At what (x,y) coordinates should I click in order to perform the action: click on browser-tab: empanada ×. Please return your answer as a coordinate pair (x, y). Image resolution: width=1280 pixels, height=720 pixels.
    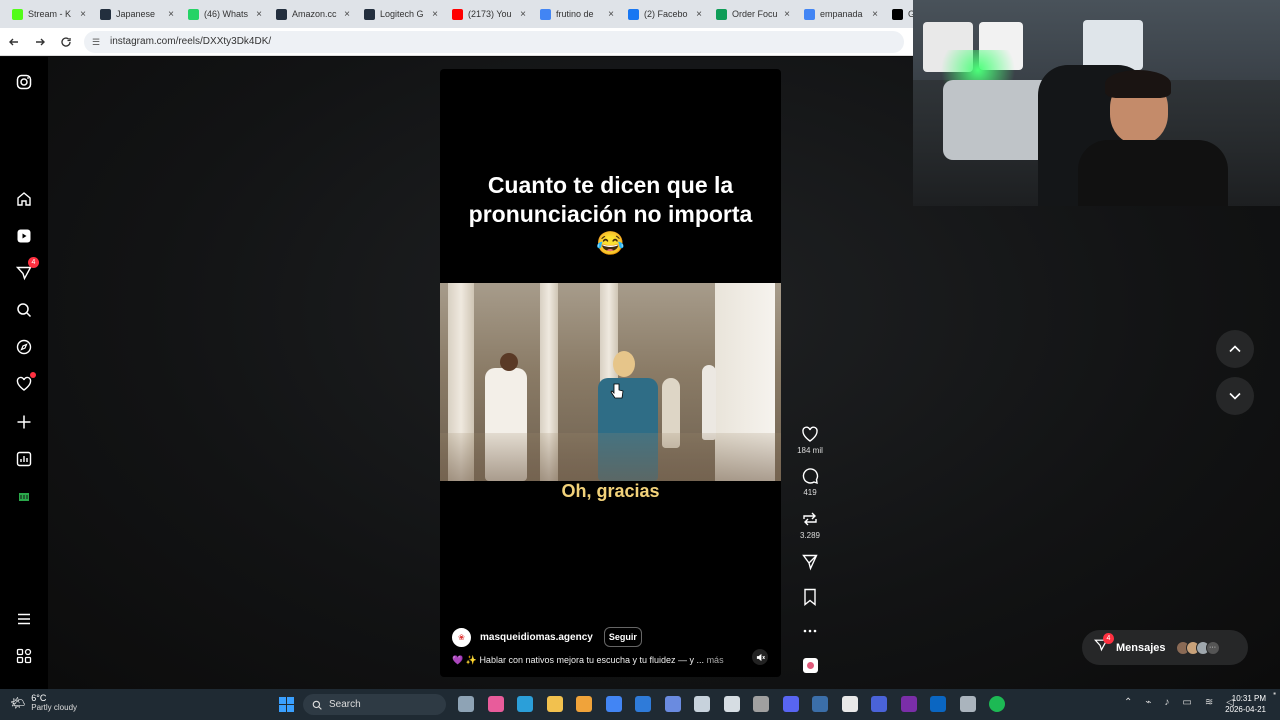
    Looking at the image, I should click on (841, 14).